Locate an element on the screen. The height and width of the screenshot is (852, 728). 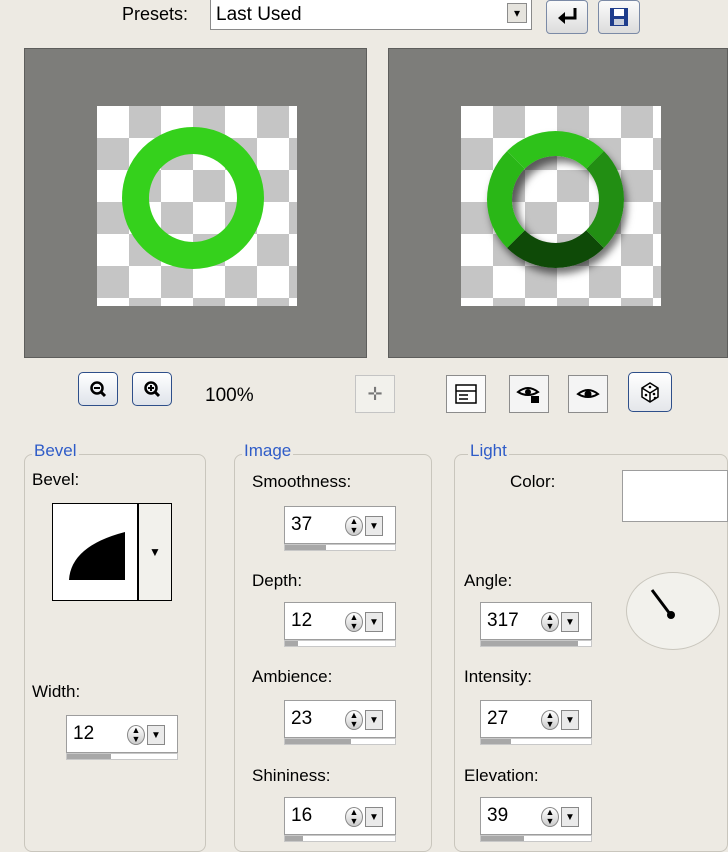
randomize-button is located at coordinates (650, 392).